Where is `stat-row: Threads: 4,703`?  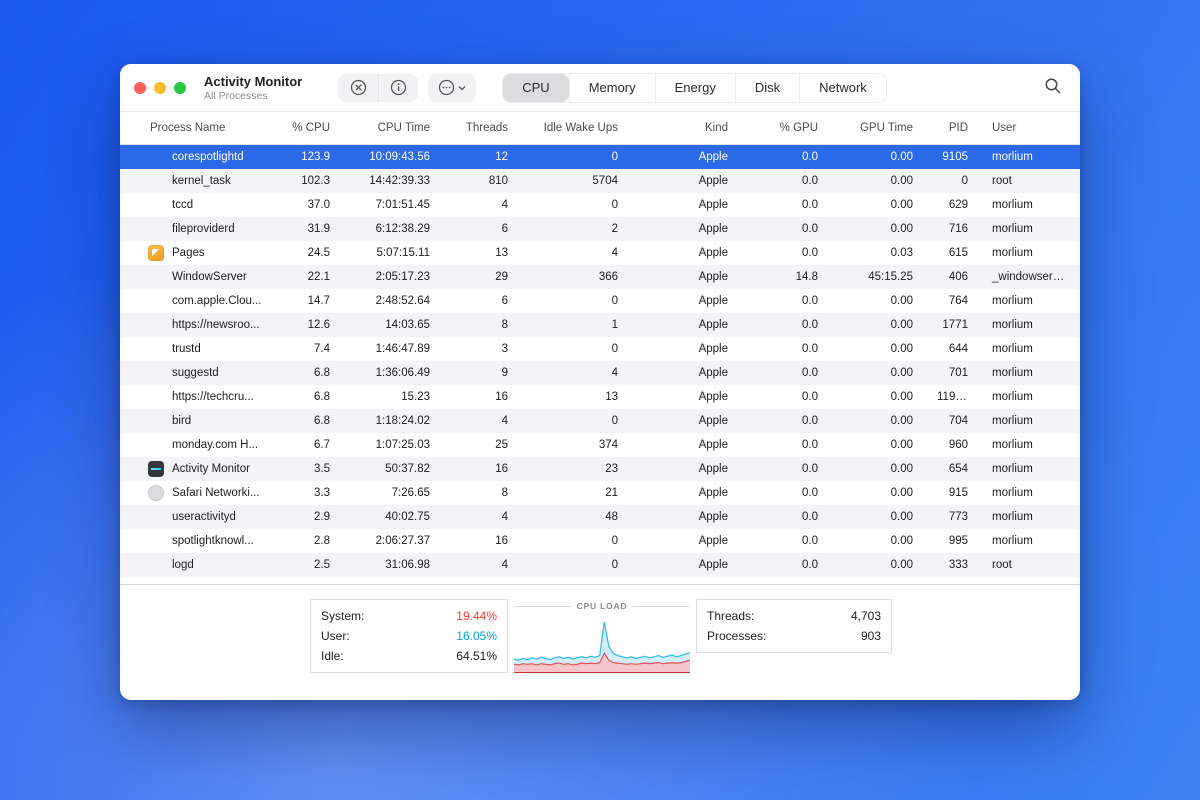
stat-row: Threads: 4,703 is located at coordinates (794, 616).